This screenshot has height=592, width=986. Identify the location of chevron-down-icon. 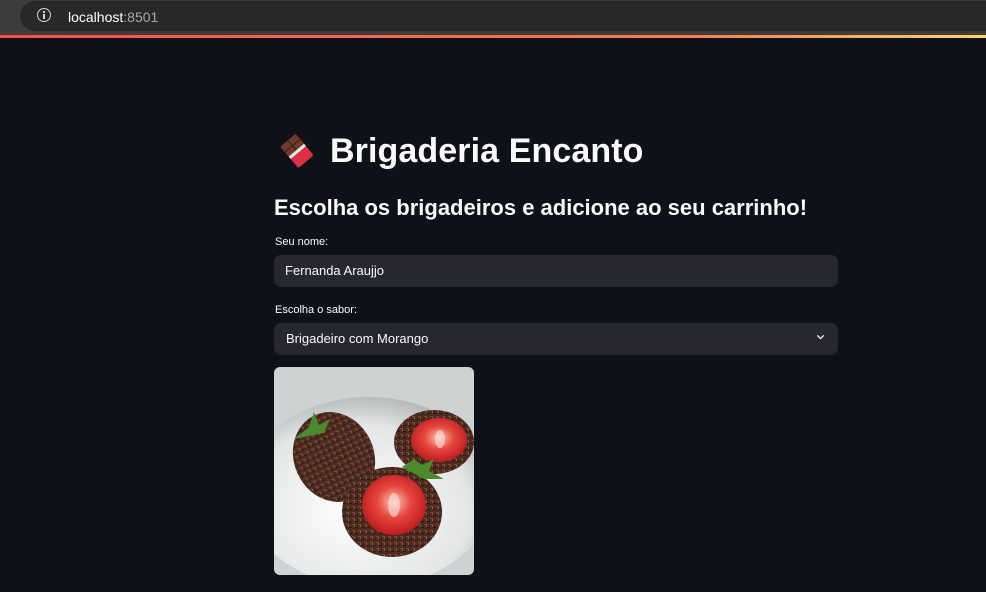
(820, 337).